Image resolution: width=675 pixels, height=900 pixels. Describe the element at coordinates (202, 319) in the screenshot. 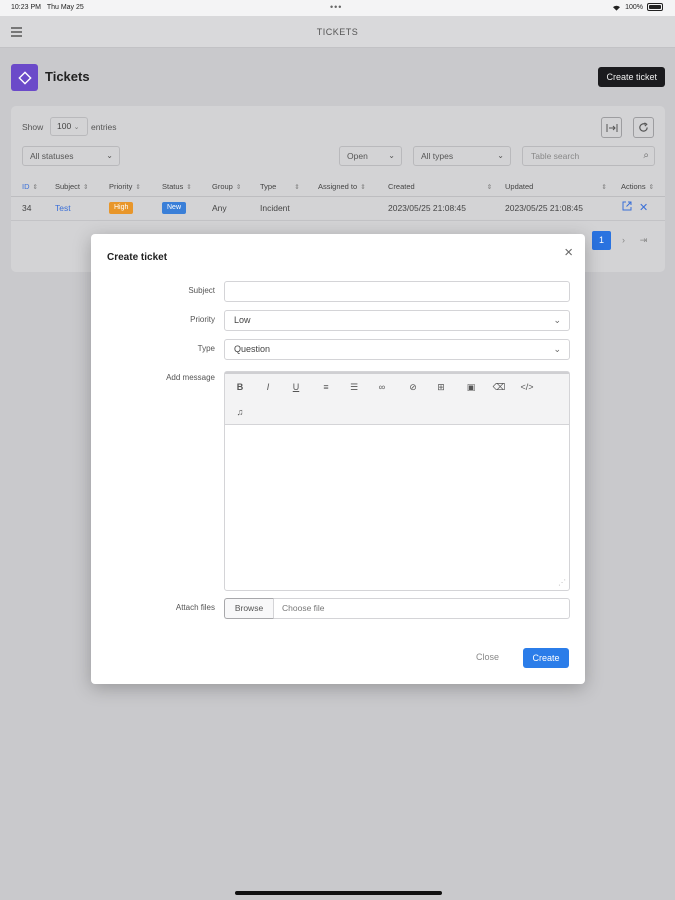

I see `priority-label: Priority` at that location.